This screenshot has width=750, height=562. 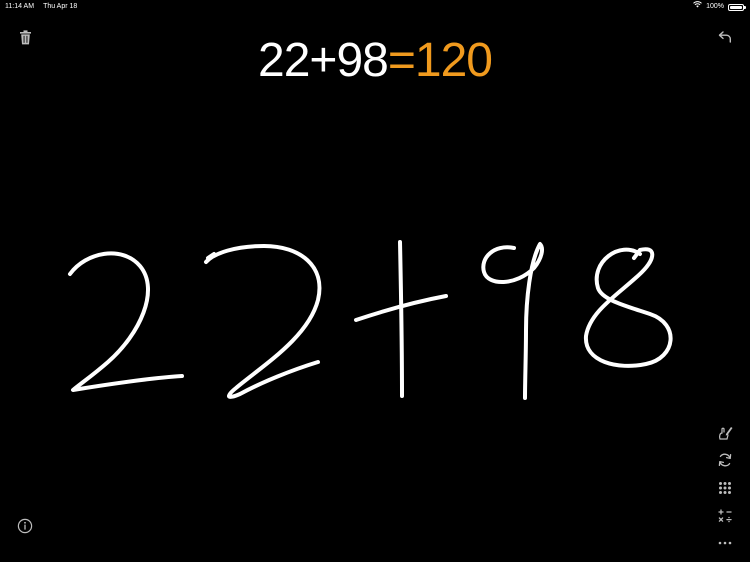 I want to click on convert-button, so click(x=725, y=460).